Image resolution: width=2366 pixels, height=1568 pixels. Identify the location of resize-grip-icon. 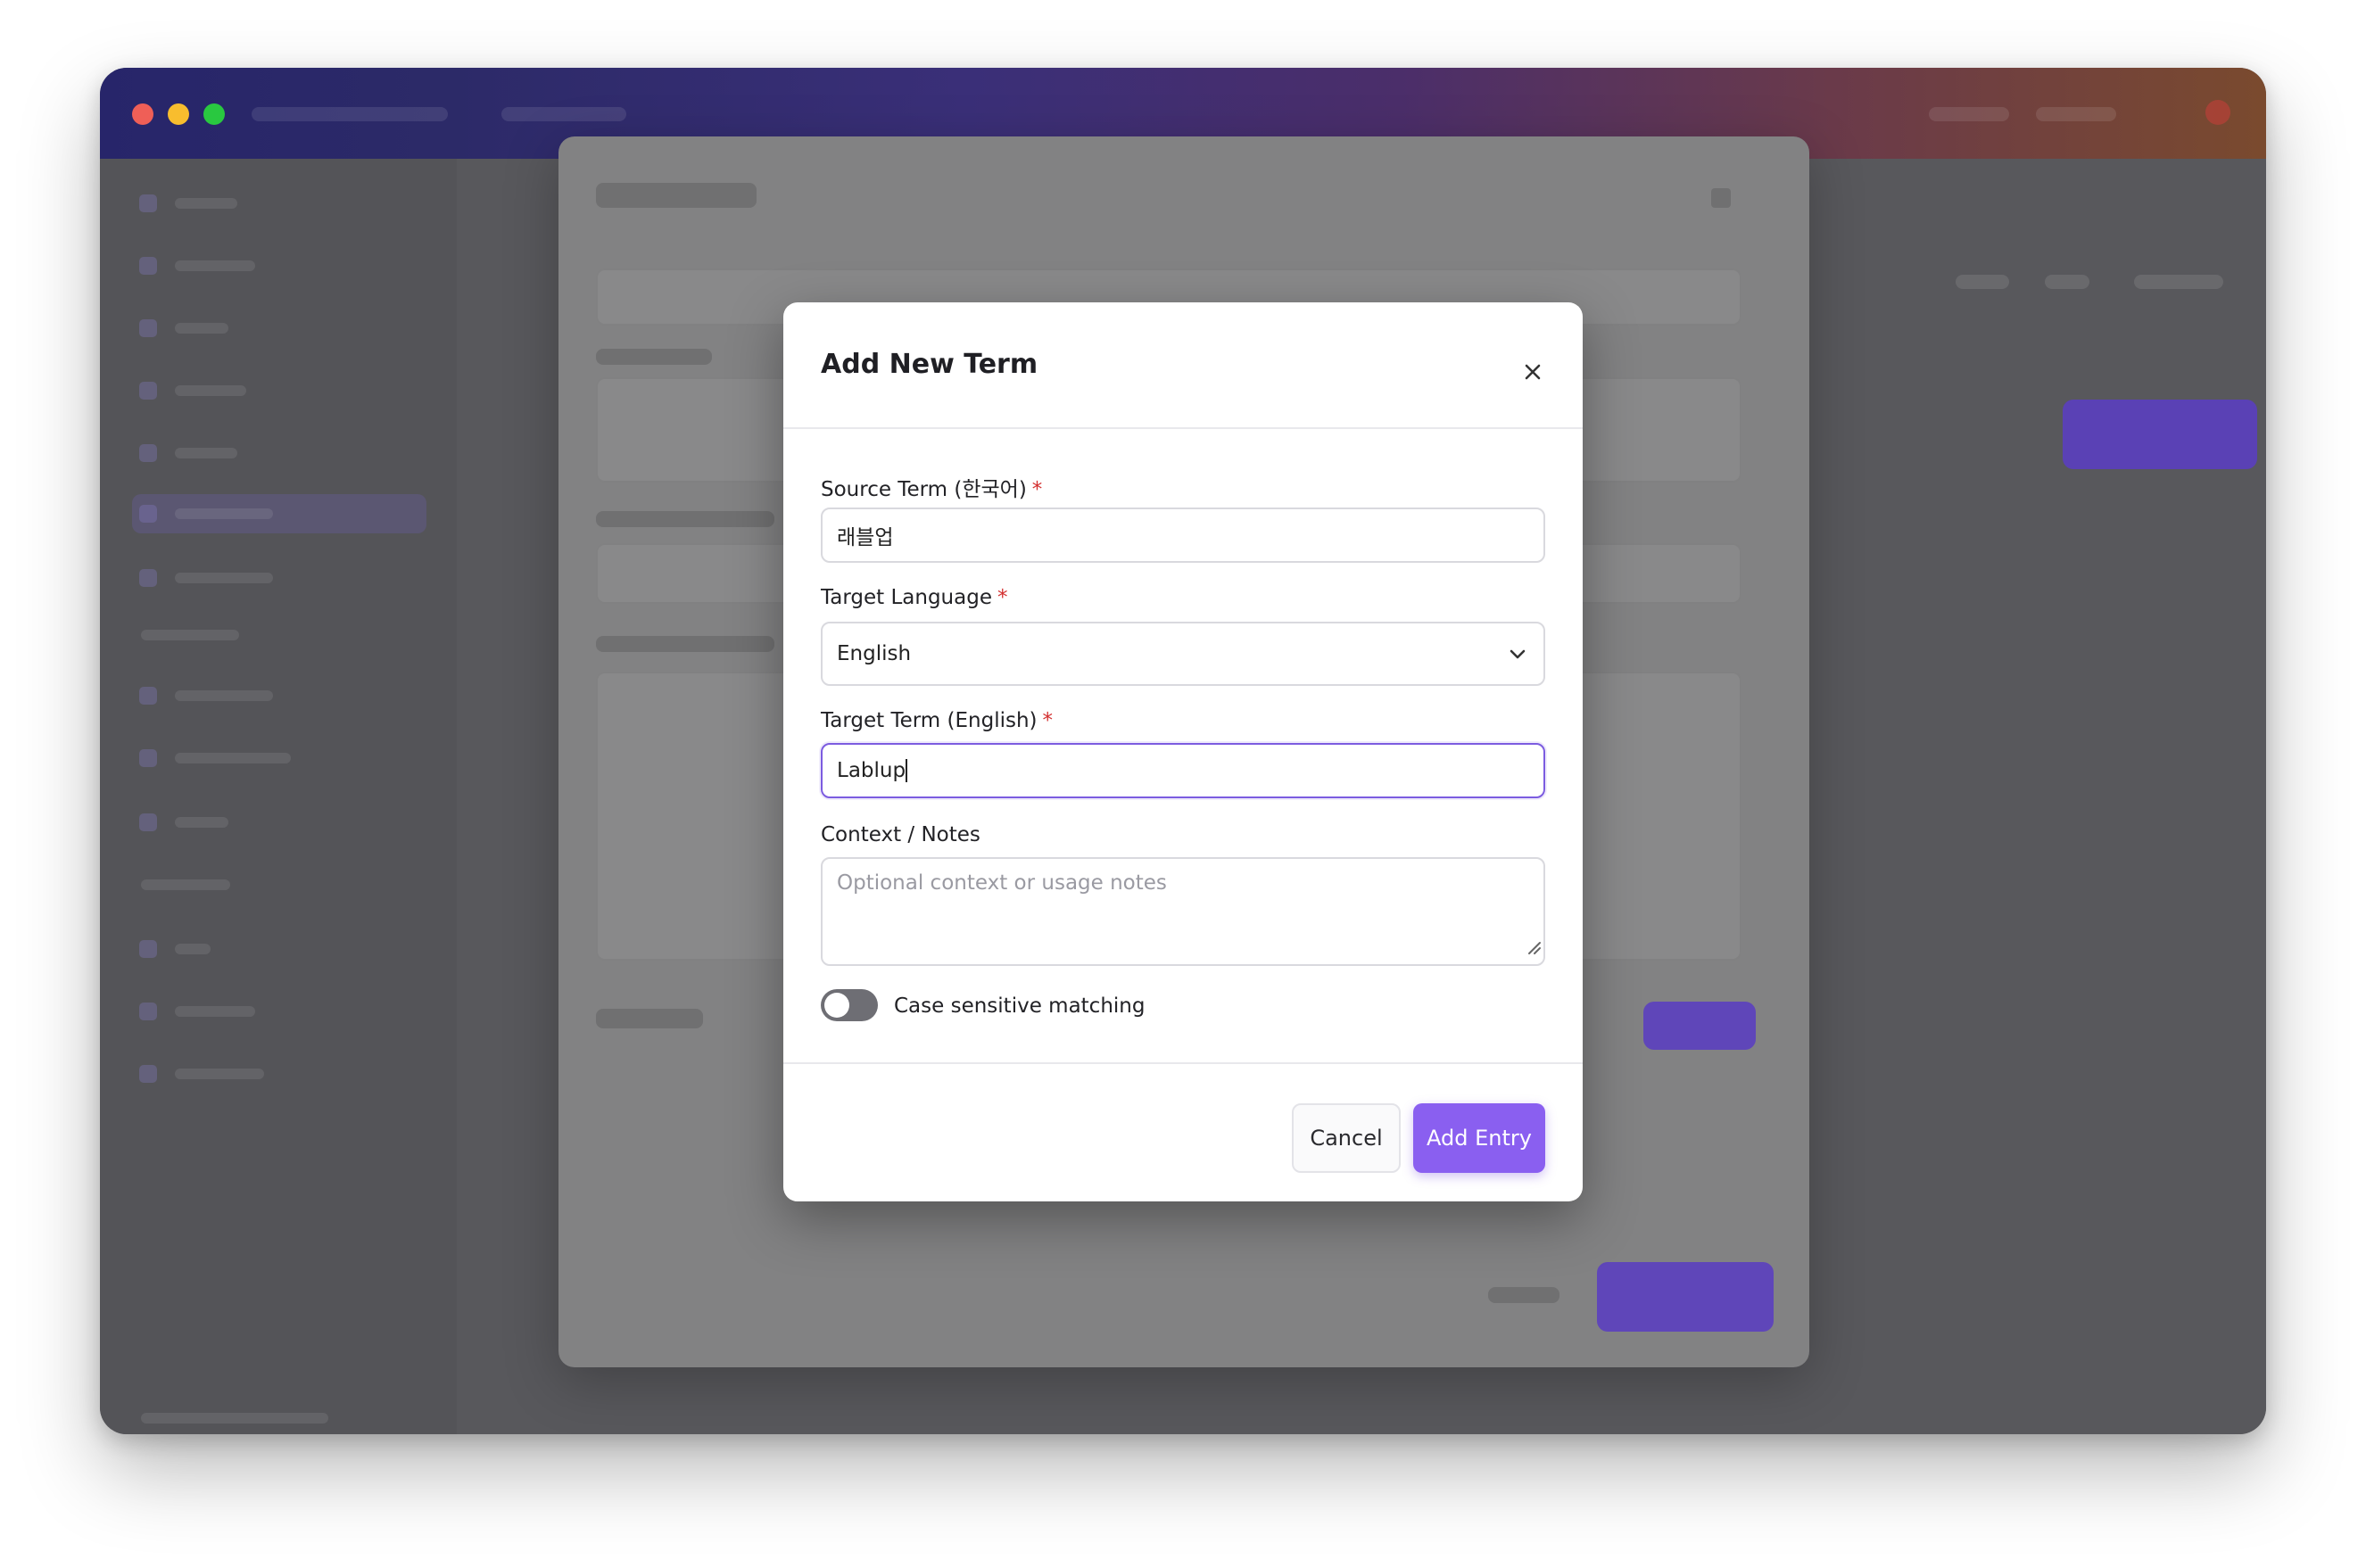
(1534, 947).